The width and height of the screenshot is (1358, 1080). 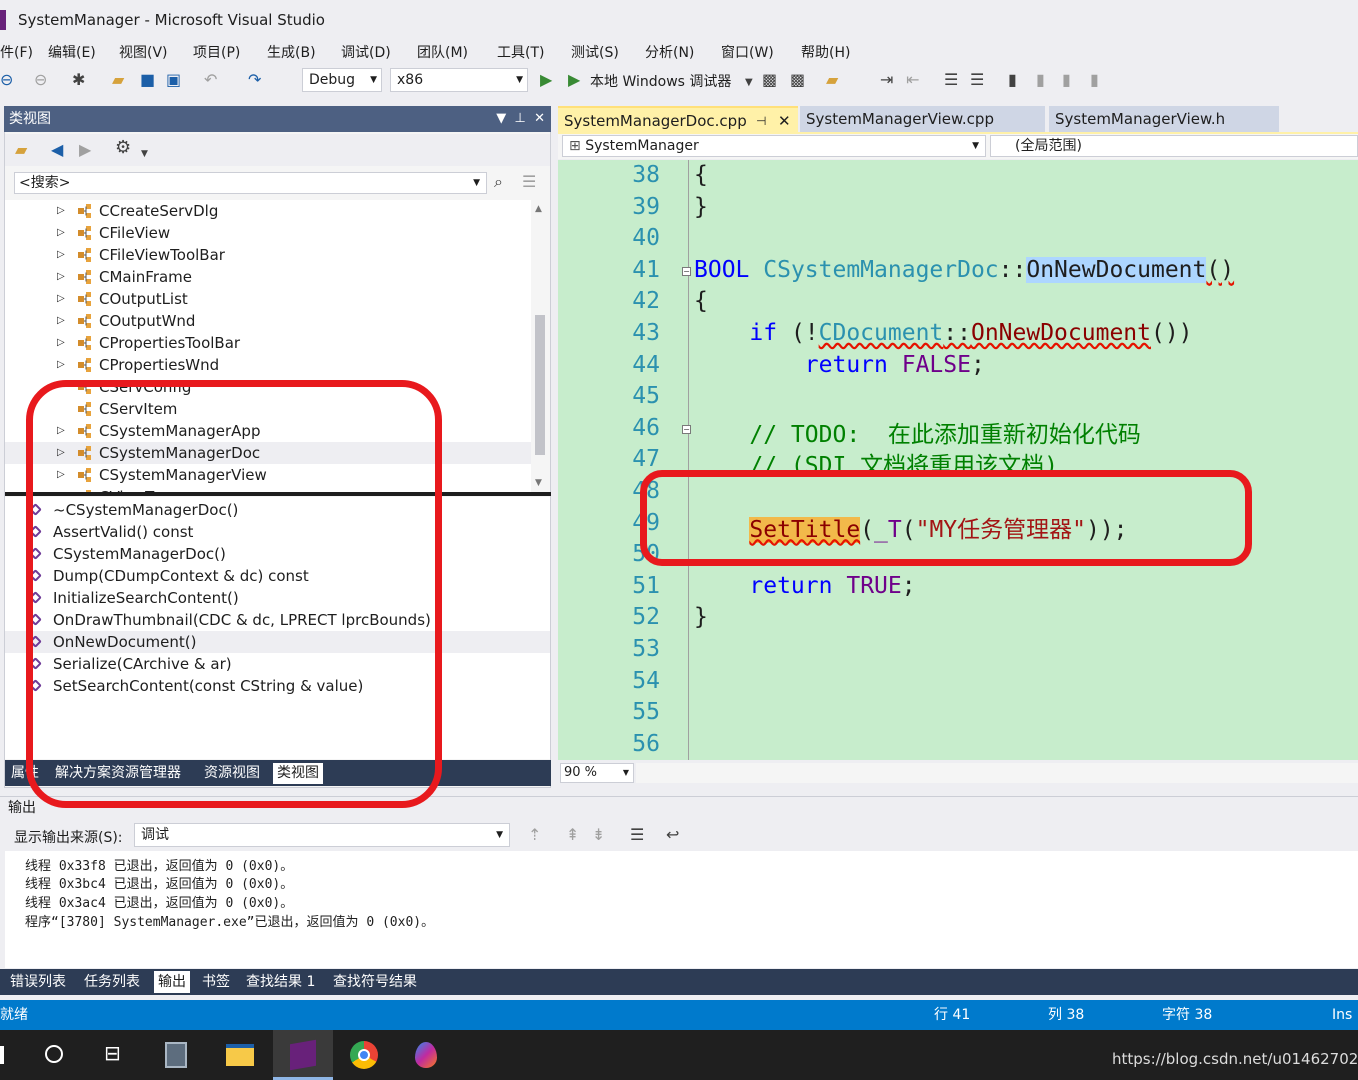 What do you see at coordinates (749, 83) in the screenshot?
I see `debugger-dropdown-icon: ▼` at bounding box center [749, 83].